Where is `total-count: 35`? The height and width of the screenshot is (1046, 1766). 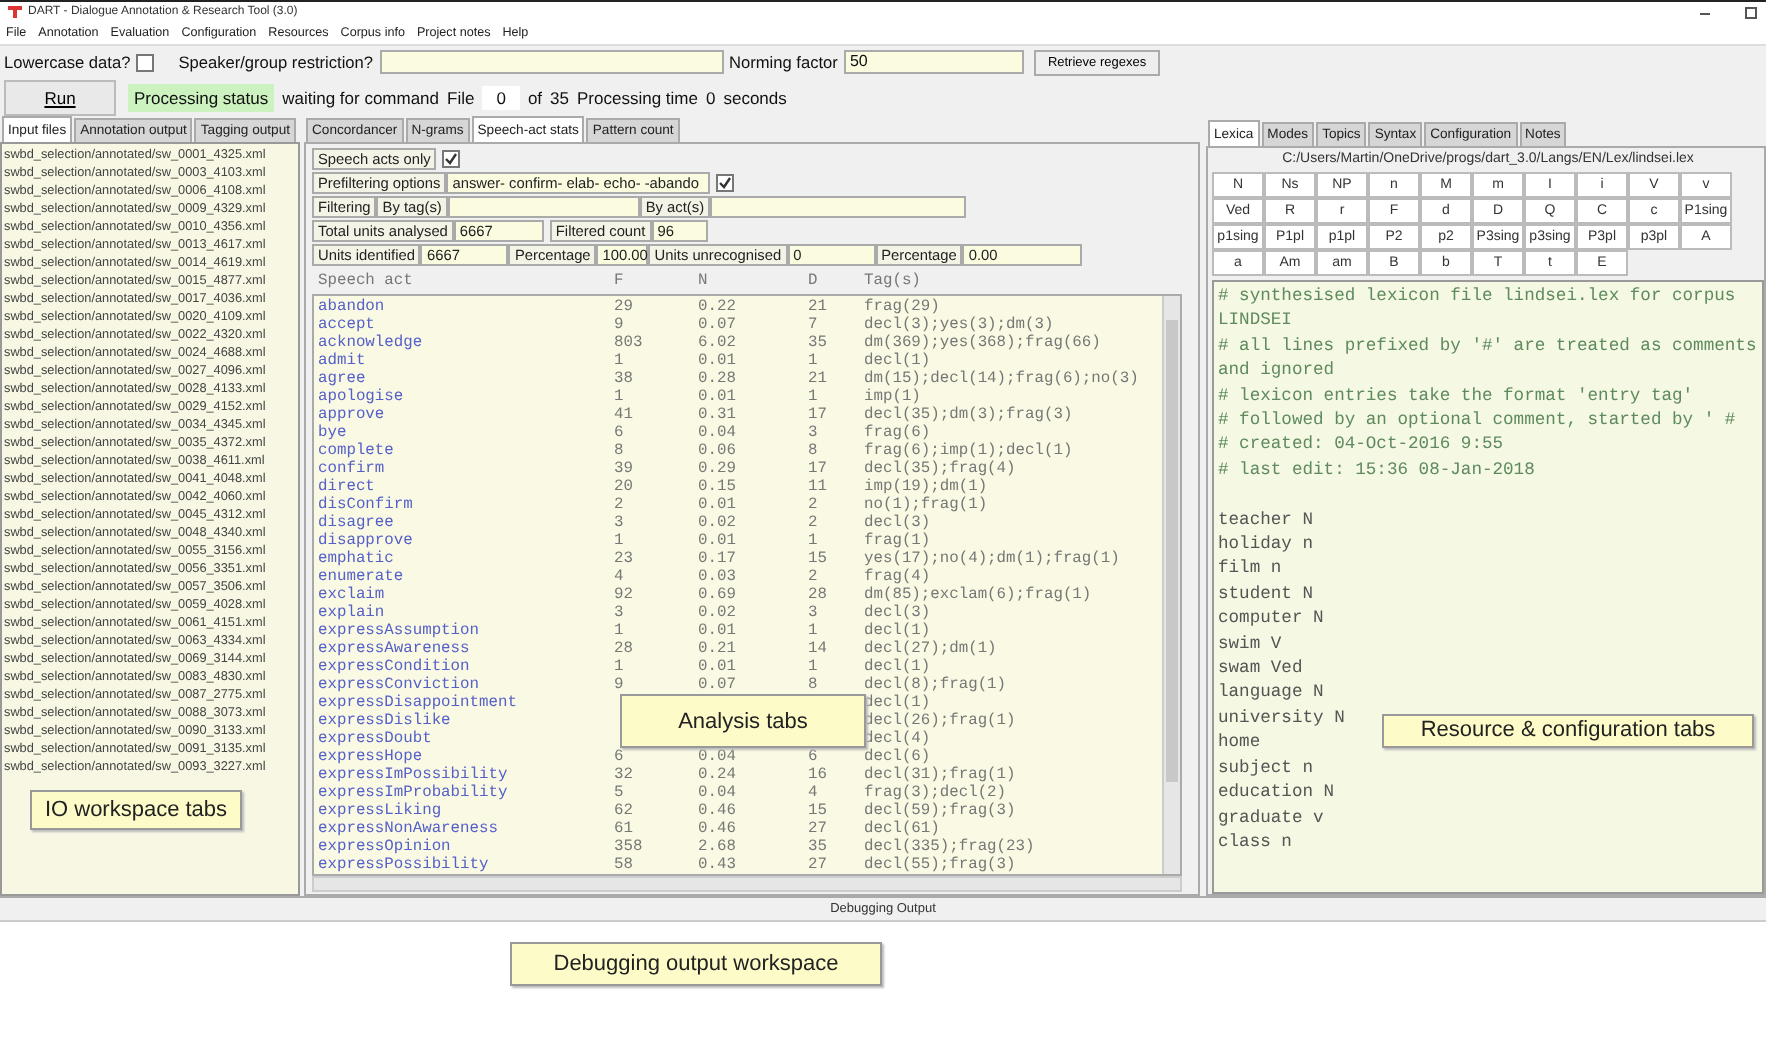 total-count: 35 is located at coordinates (560, 97).